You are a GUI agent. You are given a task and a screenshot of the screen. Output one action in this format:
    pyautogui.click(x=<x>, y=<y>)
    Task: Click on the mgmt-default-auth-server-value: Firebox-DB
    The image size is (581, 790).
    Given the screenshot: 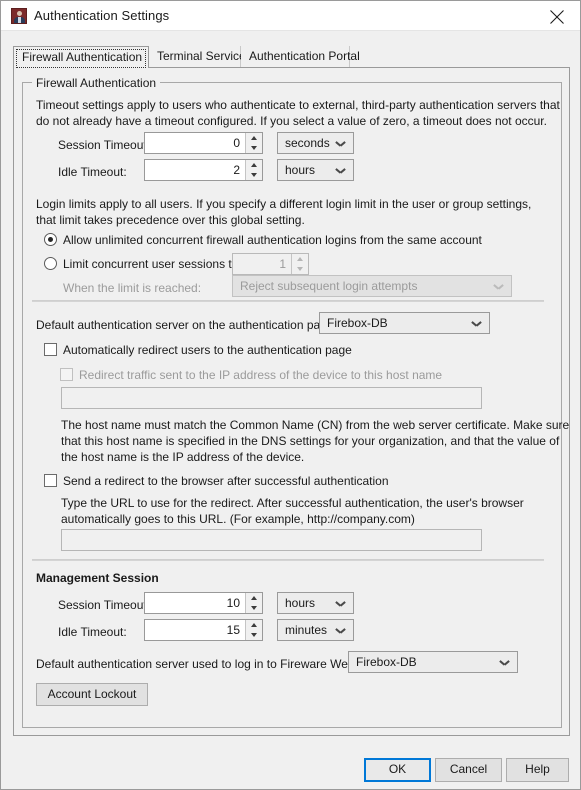 What is the action you would take?
    pyautogui.click(x=386, y=662)
    